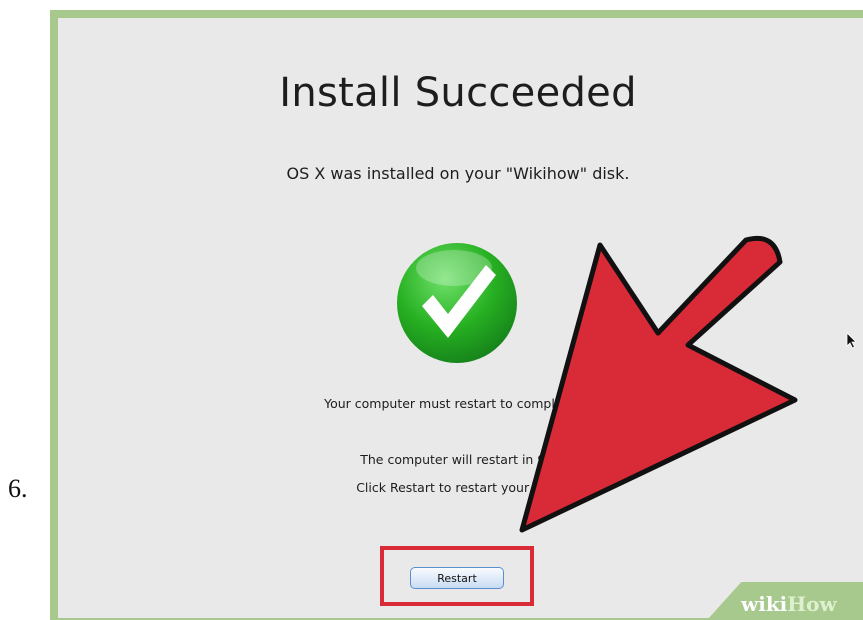  Describe the element at coordinates (457, 303) in the screenshot. I see `checkmark-icon` at that location.